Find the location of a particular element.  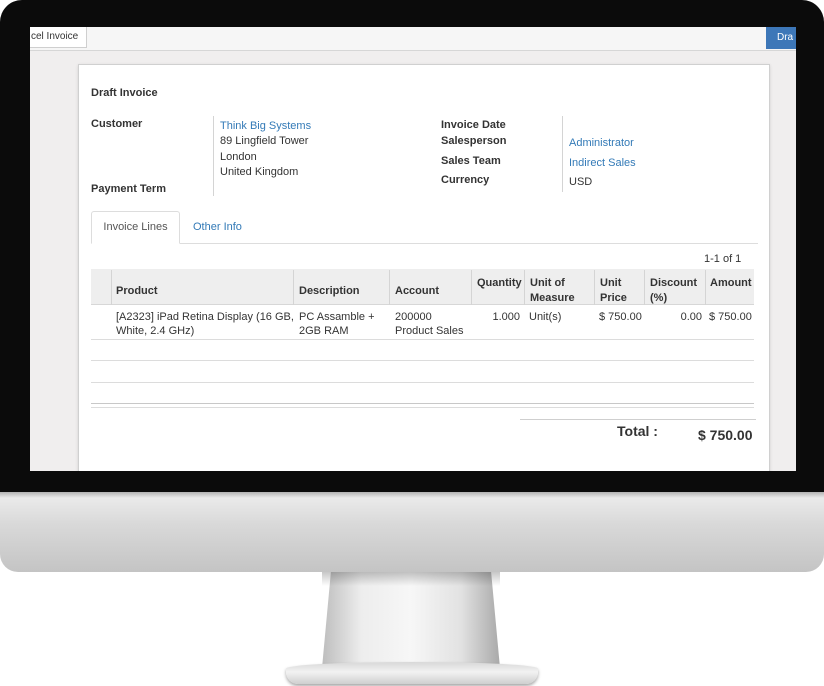

cell-description: PC Assamble + 2GB RAM is located at coordinates (337, 324).